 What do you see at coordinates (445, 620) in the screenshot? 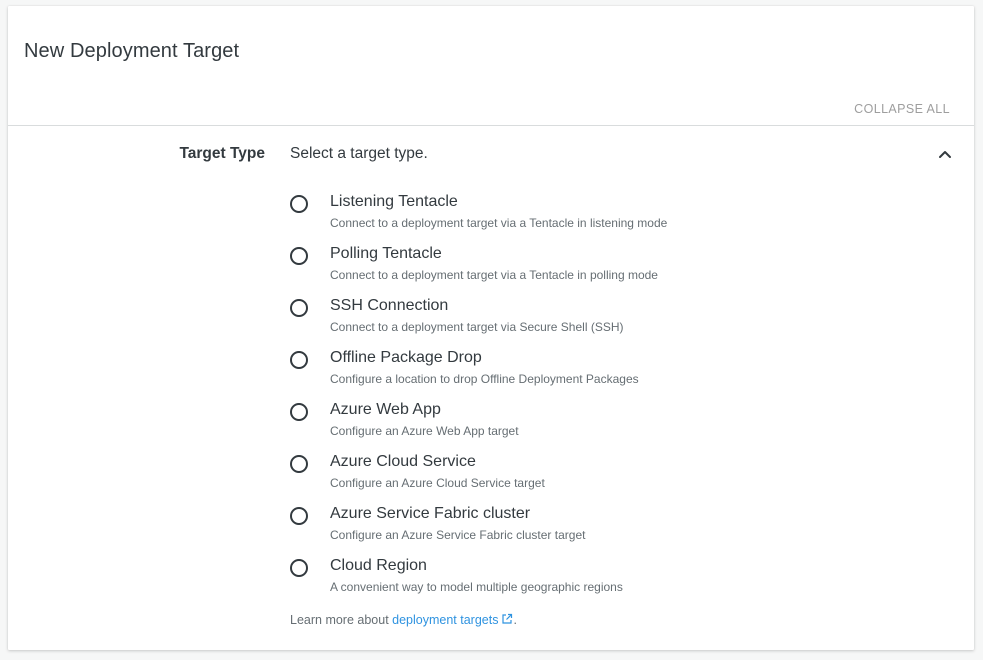
I see `deployment-targets-link-text: deployment targets` at bounding box center [445, 620].